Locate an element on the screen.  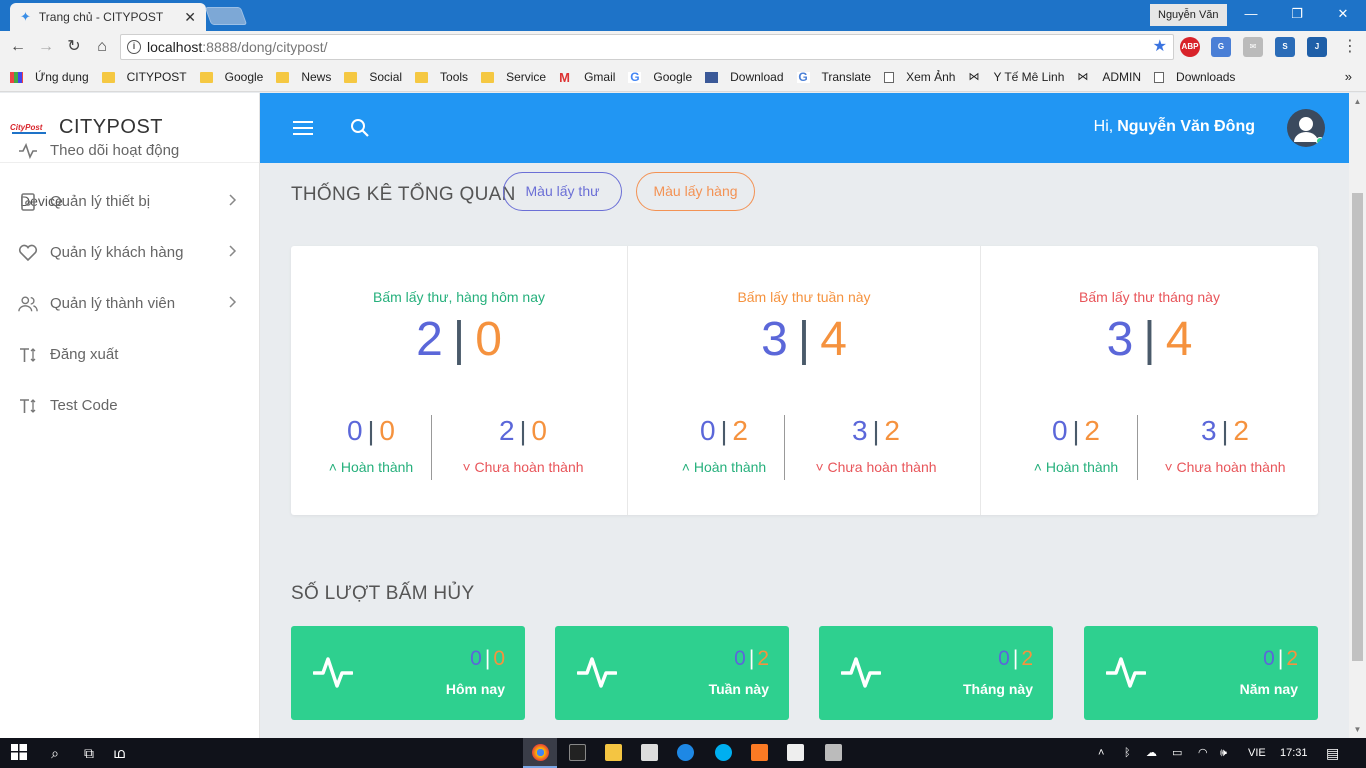
taskbar-chrome is located at coordinates (540, 753).